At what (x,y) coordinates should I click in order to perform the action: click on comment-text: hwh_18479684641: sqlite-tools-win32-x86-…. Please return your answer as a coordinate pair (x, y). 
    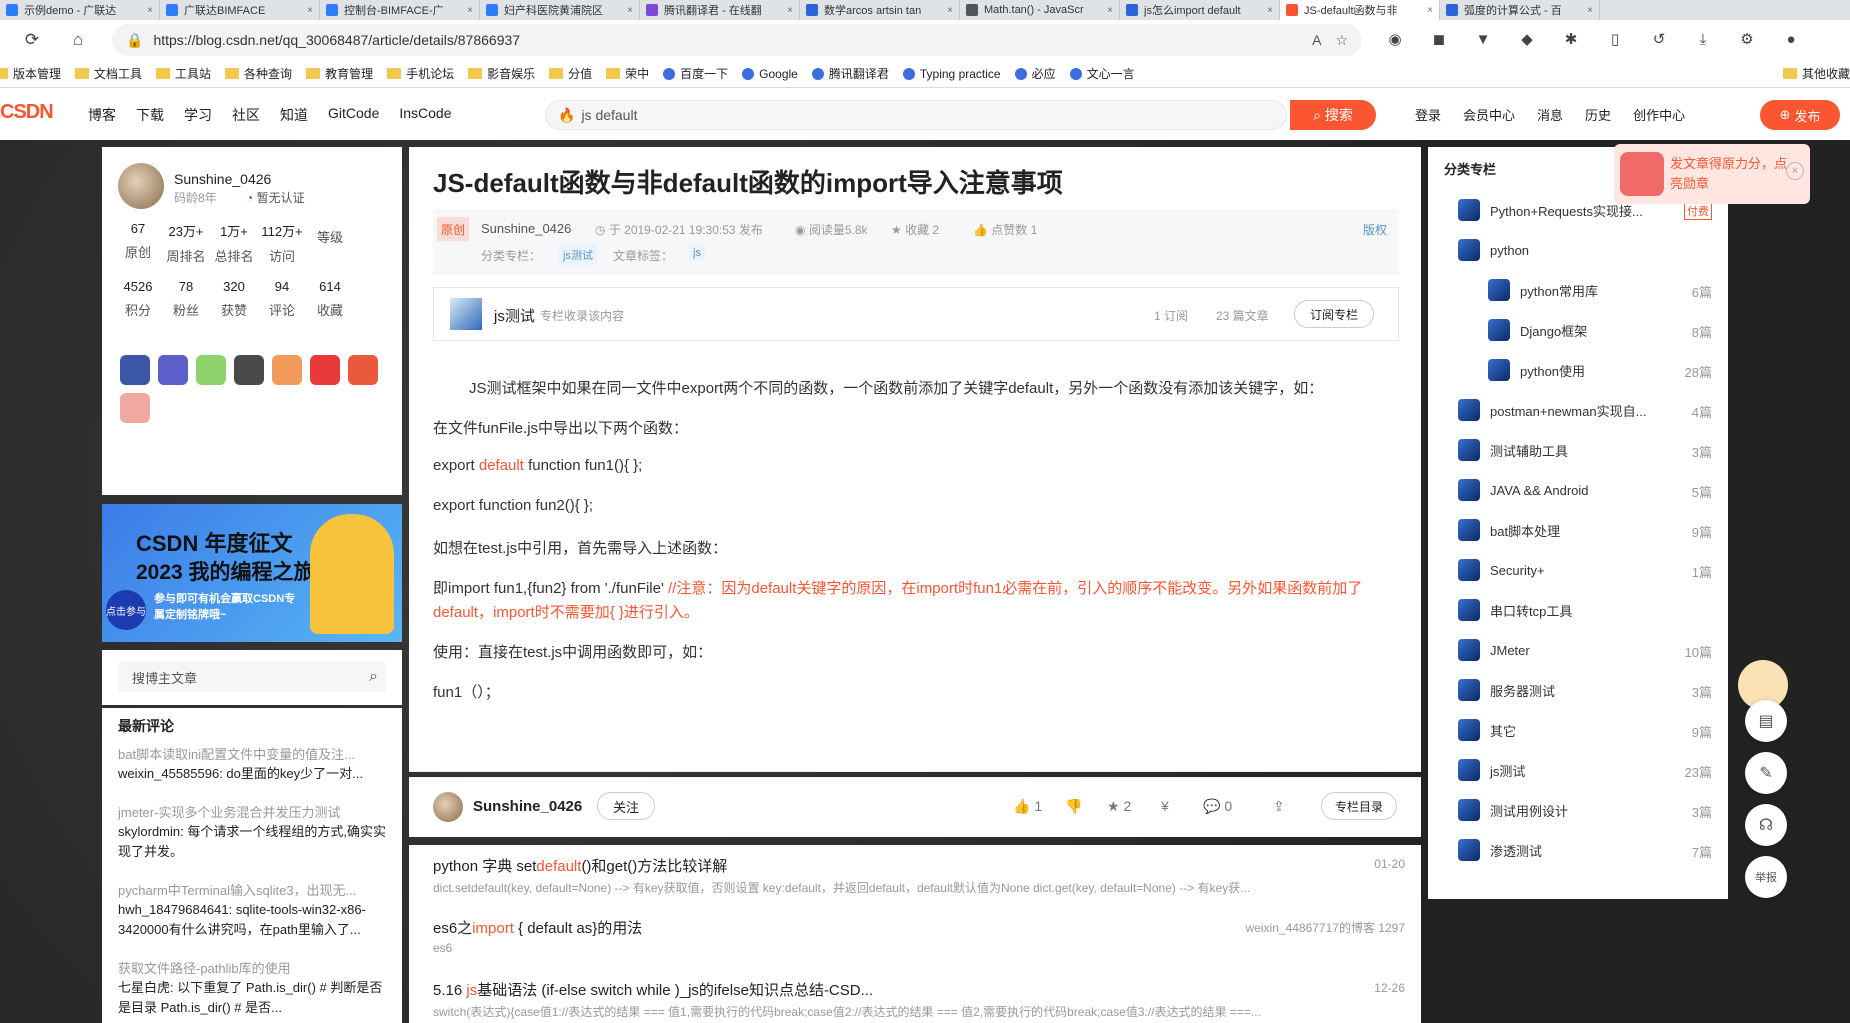
    Looking at the image, I should click on (253, 920).